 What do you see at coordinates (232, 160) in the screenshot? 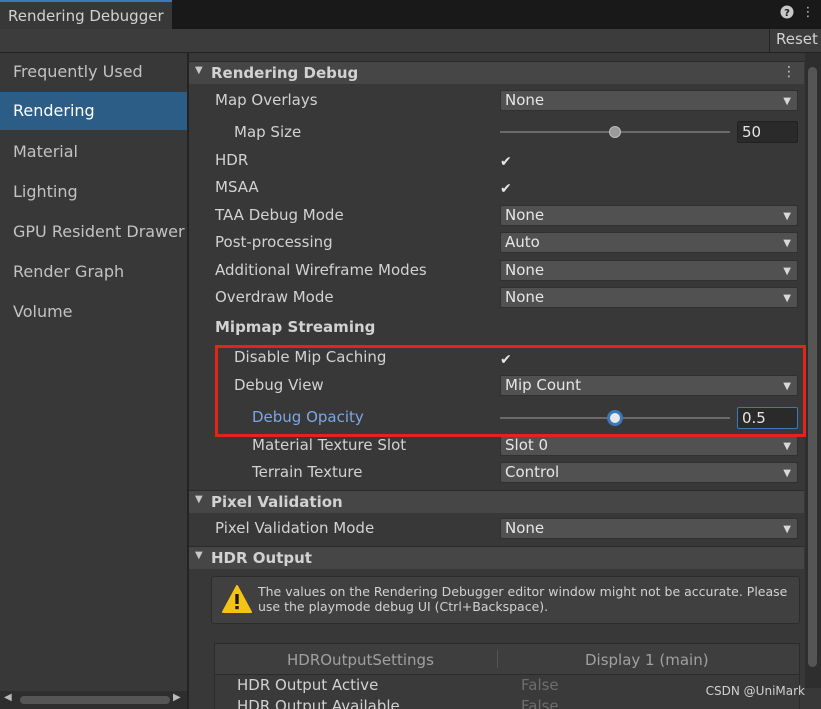
I see `hdr-label: HDR` at bounding box center [232, 160].